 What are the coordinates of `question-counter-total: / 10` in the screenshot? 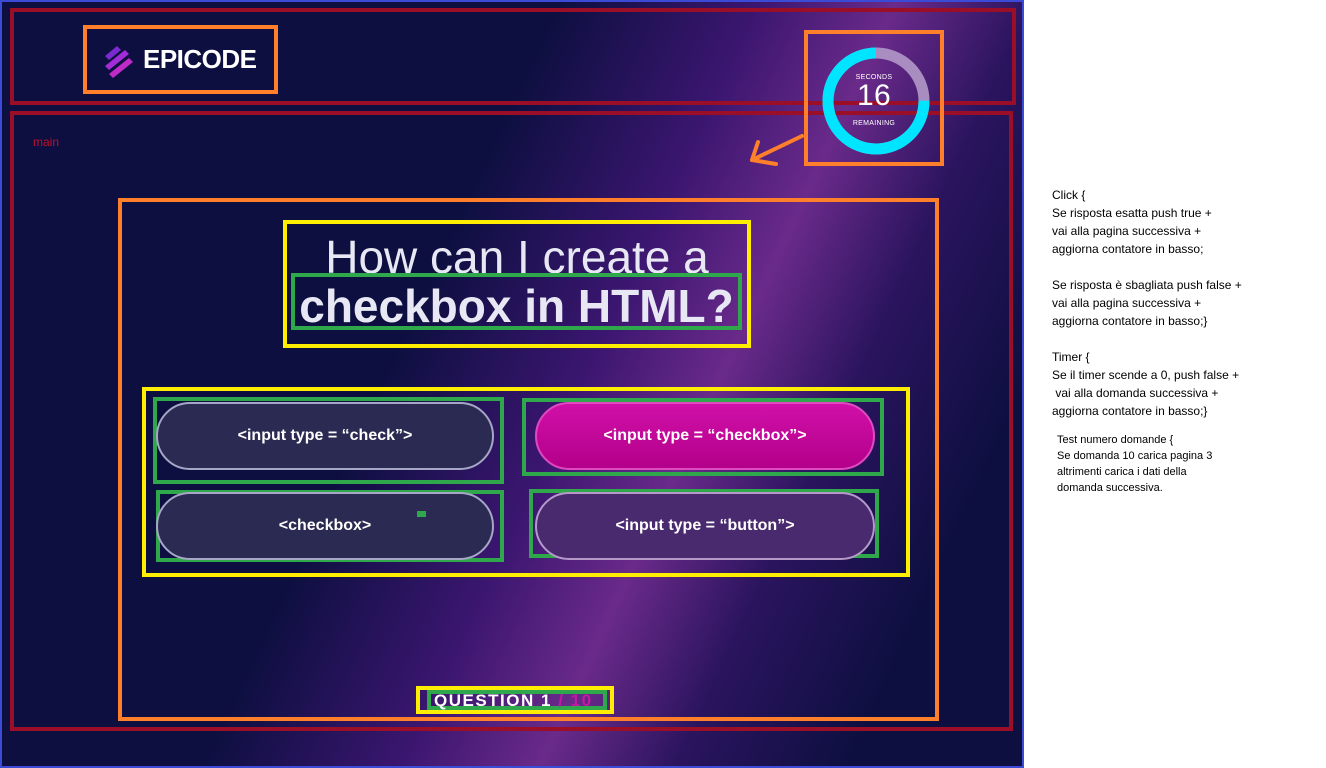 It's located at (575, 700).